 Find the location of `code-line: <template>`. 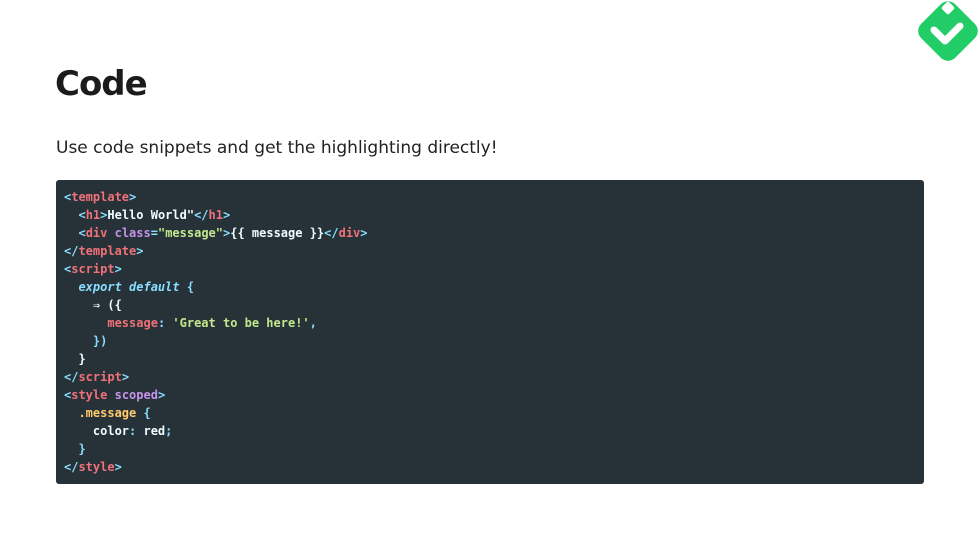

code-line: <template> is located at coordinates (494, 197).